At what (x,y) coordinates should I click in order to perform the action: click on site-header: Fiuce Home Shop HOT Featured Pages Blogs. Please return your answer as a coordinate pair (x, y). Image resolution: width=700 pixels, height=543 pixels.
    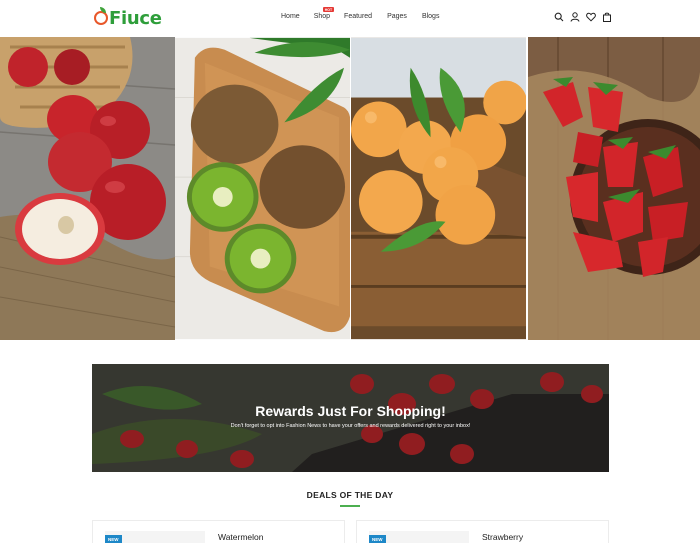
    Looking at the image, I should click on (350, 18).